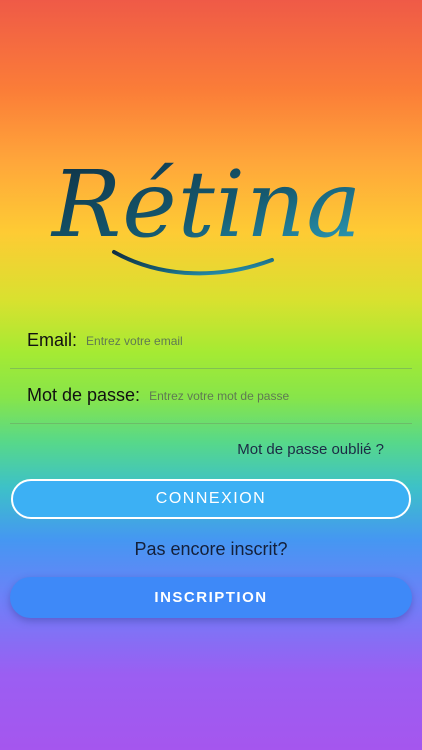 The height and width of the screenshot is (750, 422). I want to click on email-input, so click(249, 340).